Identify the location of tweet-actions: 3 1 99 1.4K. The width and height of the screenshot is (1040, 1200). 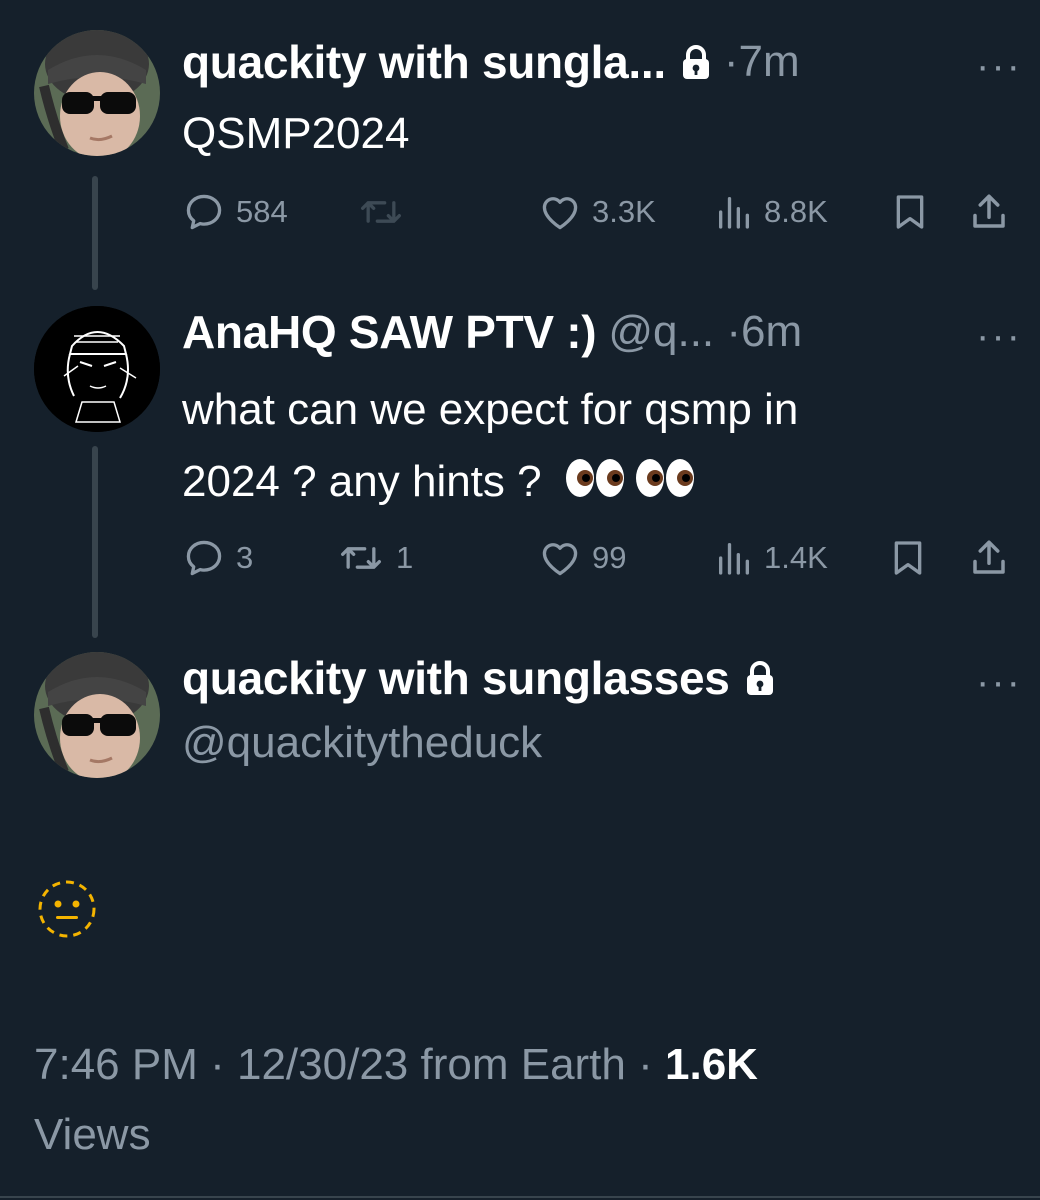
(602, 561).